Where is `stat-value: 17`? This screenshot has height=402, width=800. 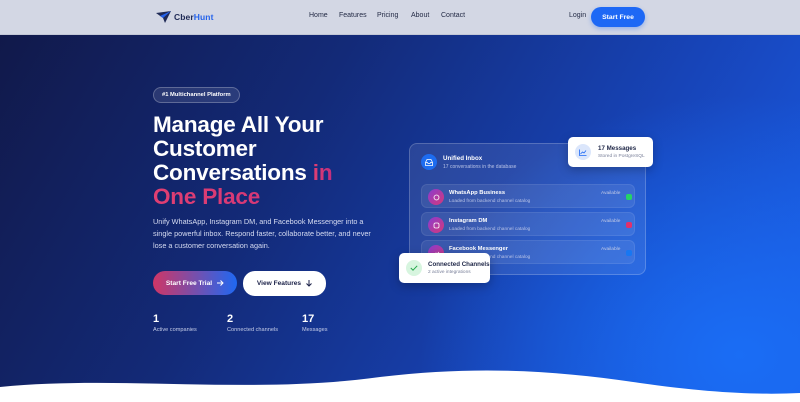 stat-value: 17 is located at coordinates (308, 319).